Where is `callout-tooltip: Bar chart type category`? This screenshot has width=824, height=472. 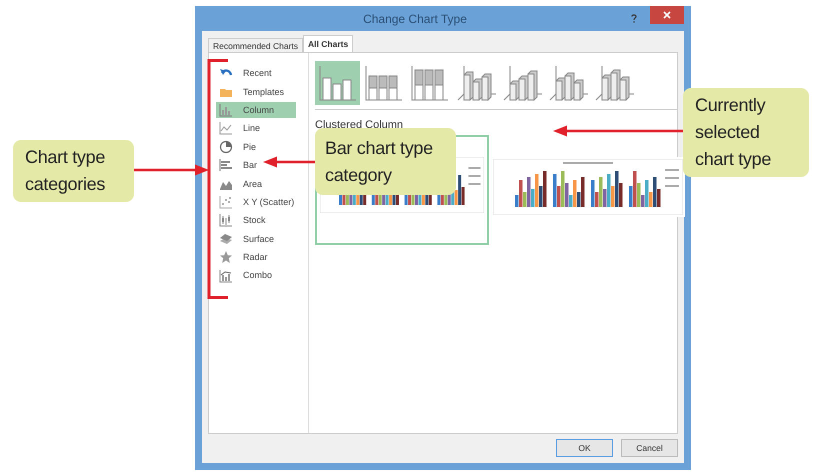 callout-tooltip: Bar chart type category is located at coordinates (385, 161).